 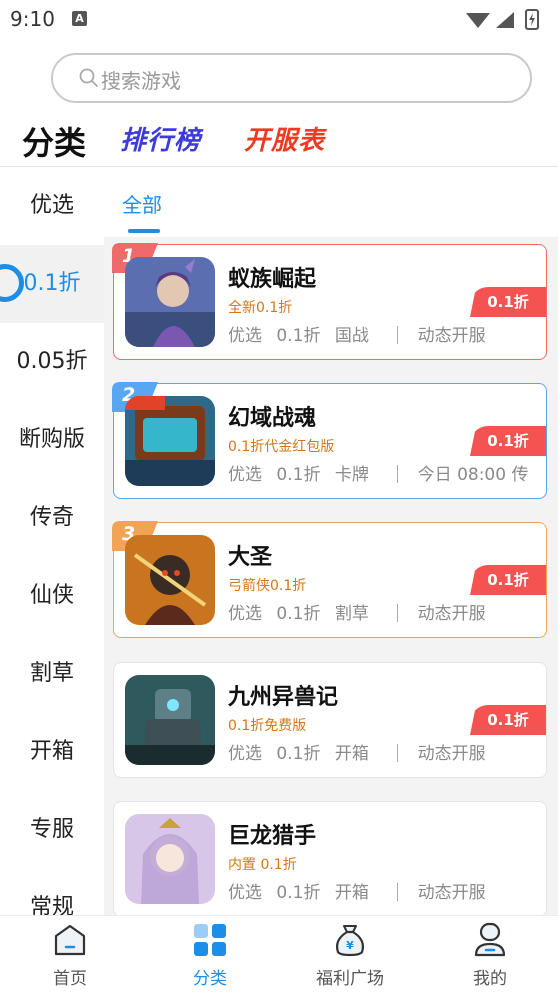 I want to click on profile-icon, so click(x=490, y=939).